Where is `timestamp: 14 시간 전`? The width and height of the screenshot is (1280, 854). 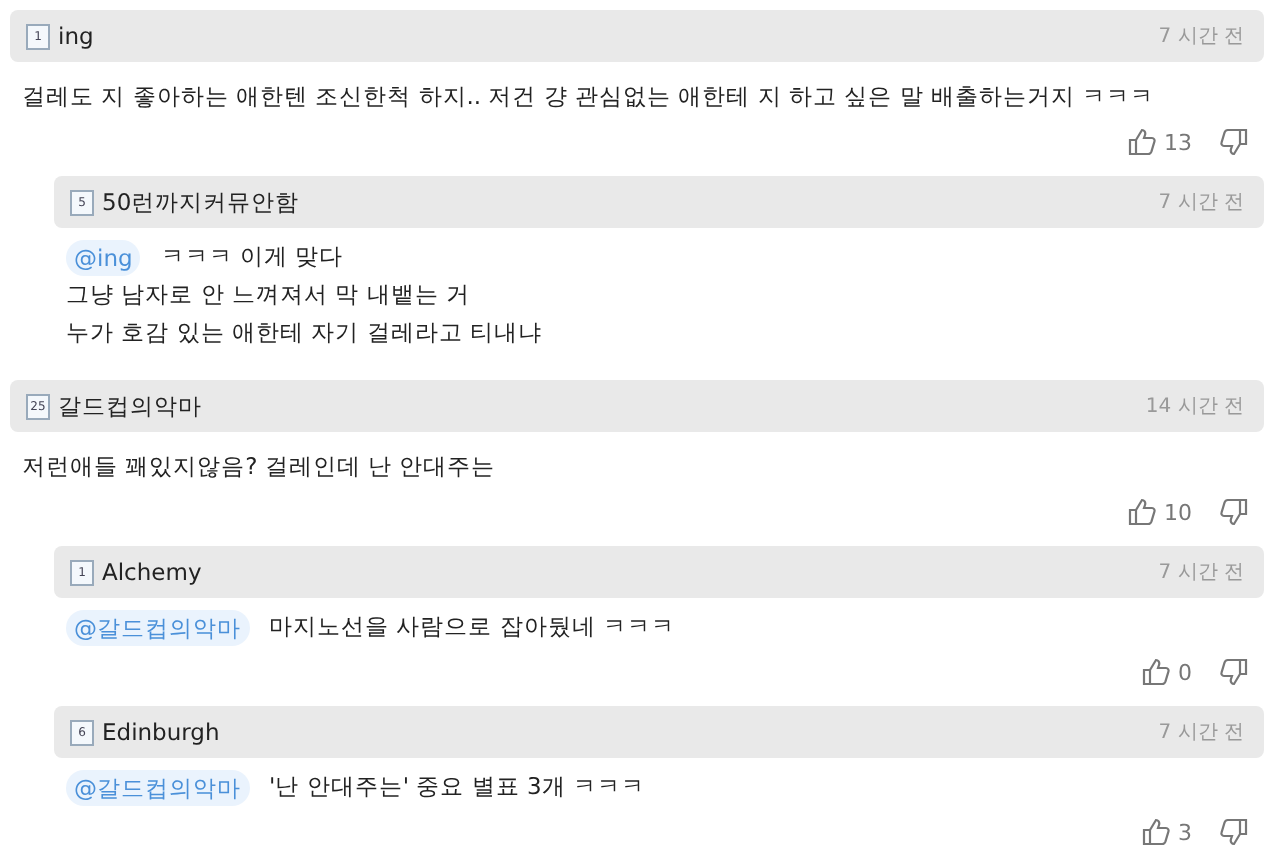
timestamp: 14 시간 전 is located at coordinates (1194, 407).